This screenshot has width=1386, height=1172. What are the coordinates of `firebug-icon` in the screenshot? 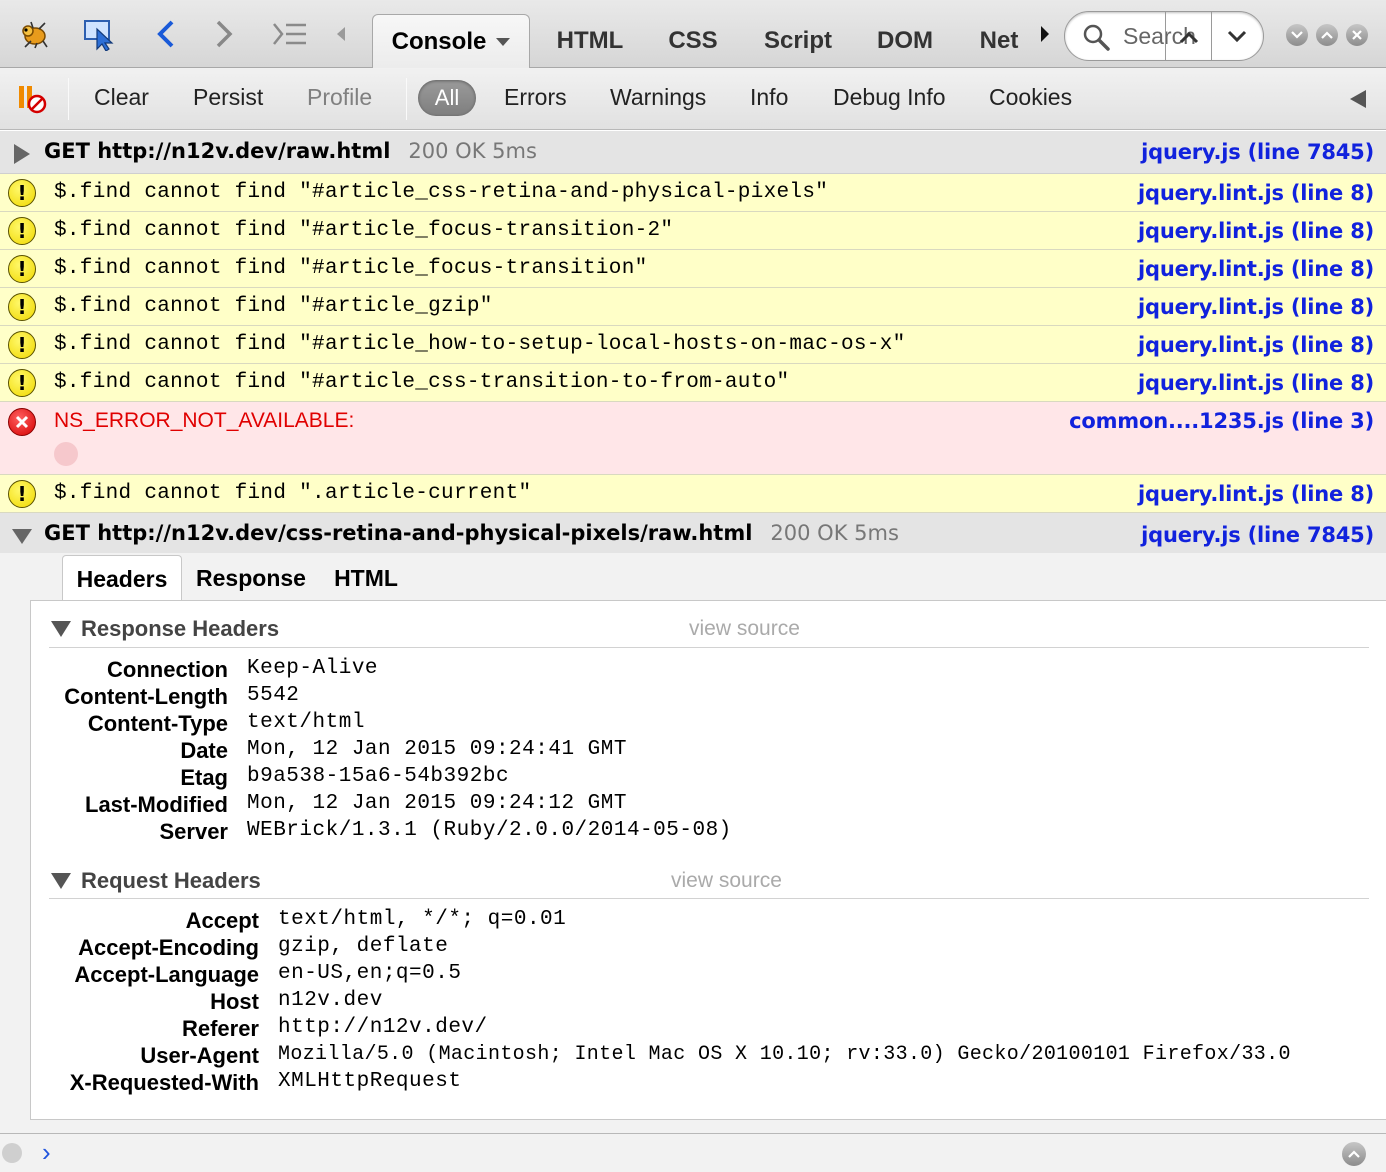 It's located at (34, 34).